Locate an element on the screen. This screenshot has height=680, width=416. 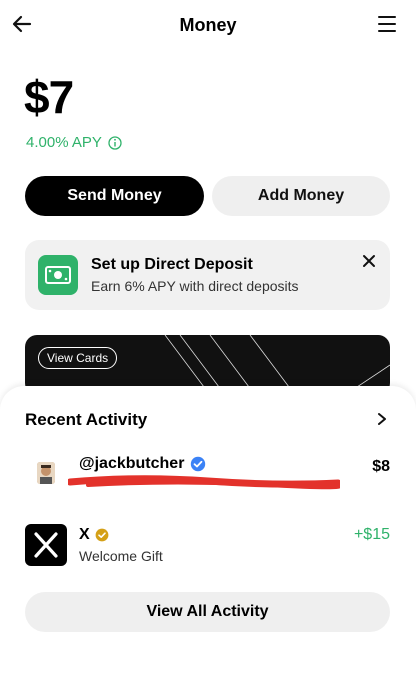
activity-detail: Welcome Gift is located at coordinates (121, 556).